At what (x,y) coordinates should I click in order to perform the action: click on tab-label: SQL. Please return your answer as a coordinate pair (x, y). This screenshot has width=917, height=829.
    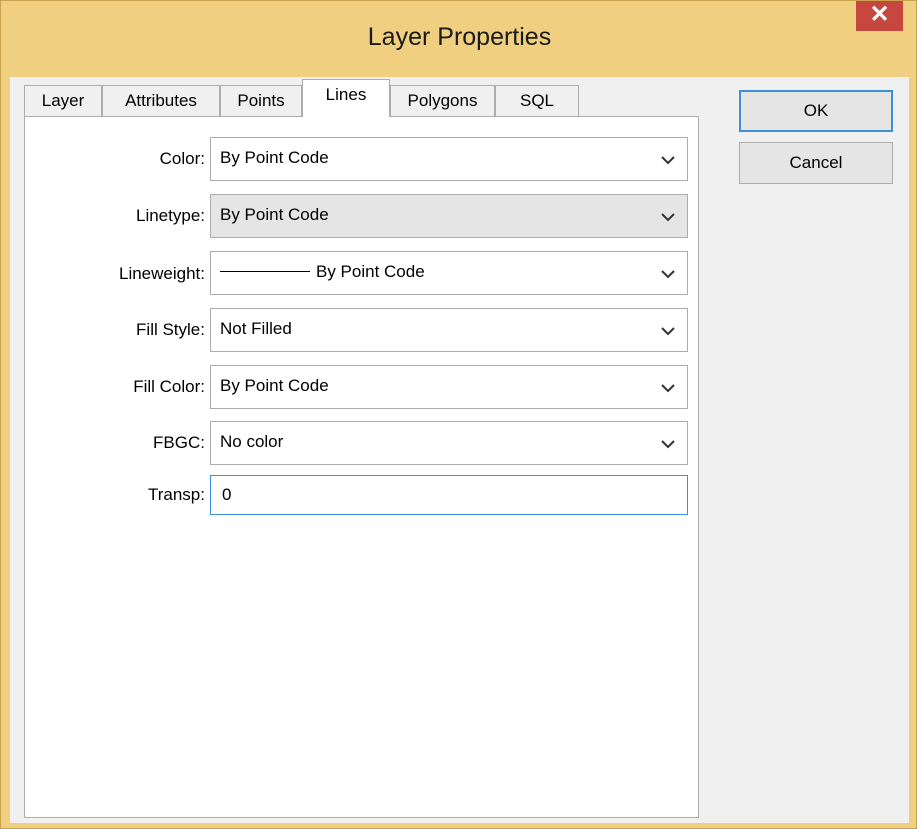
    Looking at the image, I should click on (537, 100).